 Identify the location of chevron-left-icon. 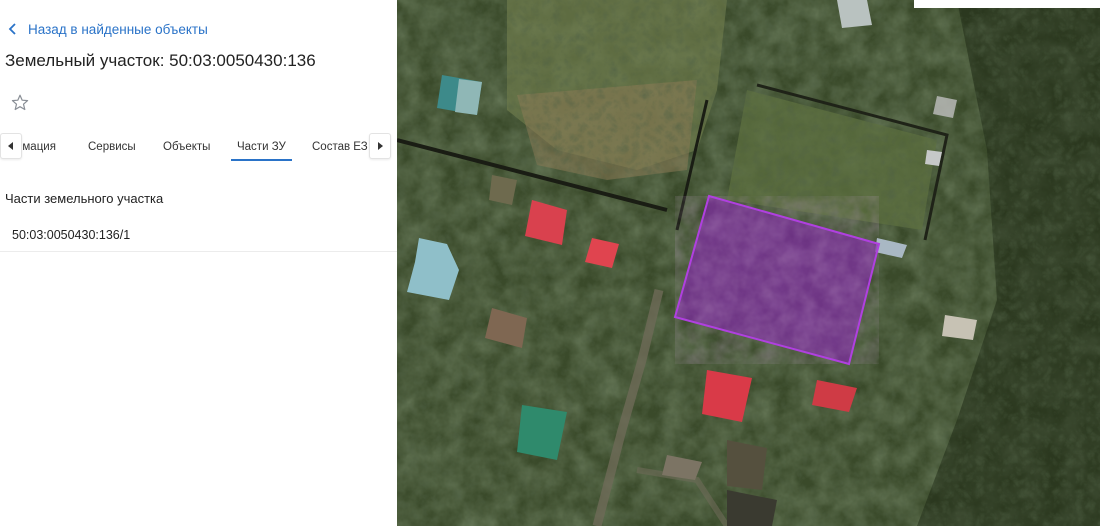
(12, 29).